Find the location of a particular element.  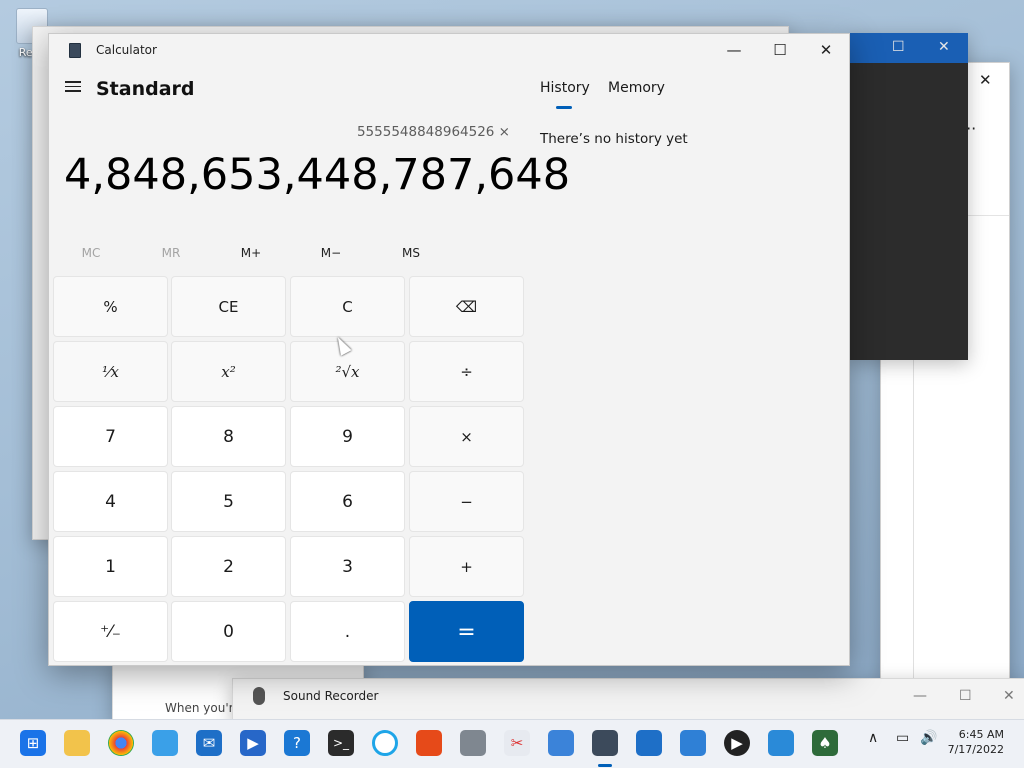

history-empty-message: There’s no history yet is located at coordinates (614, 139).